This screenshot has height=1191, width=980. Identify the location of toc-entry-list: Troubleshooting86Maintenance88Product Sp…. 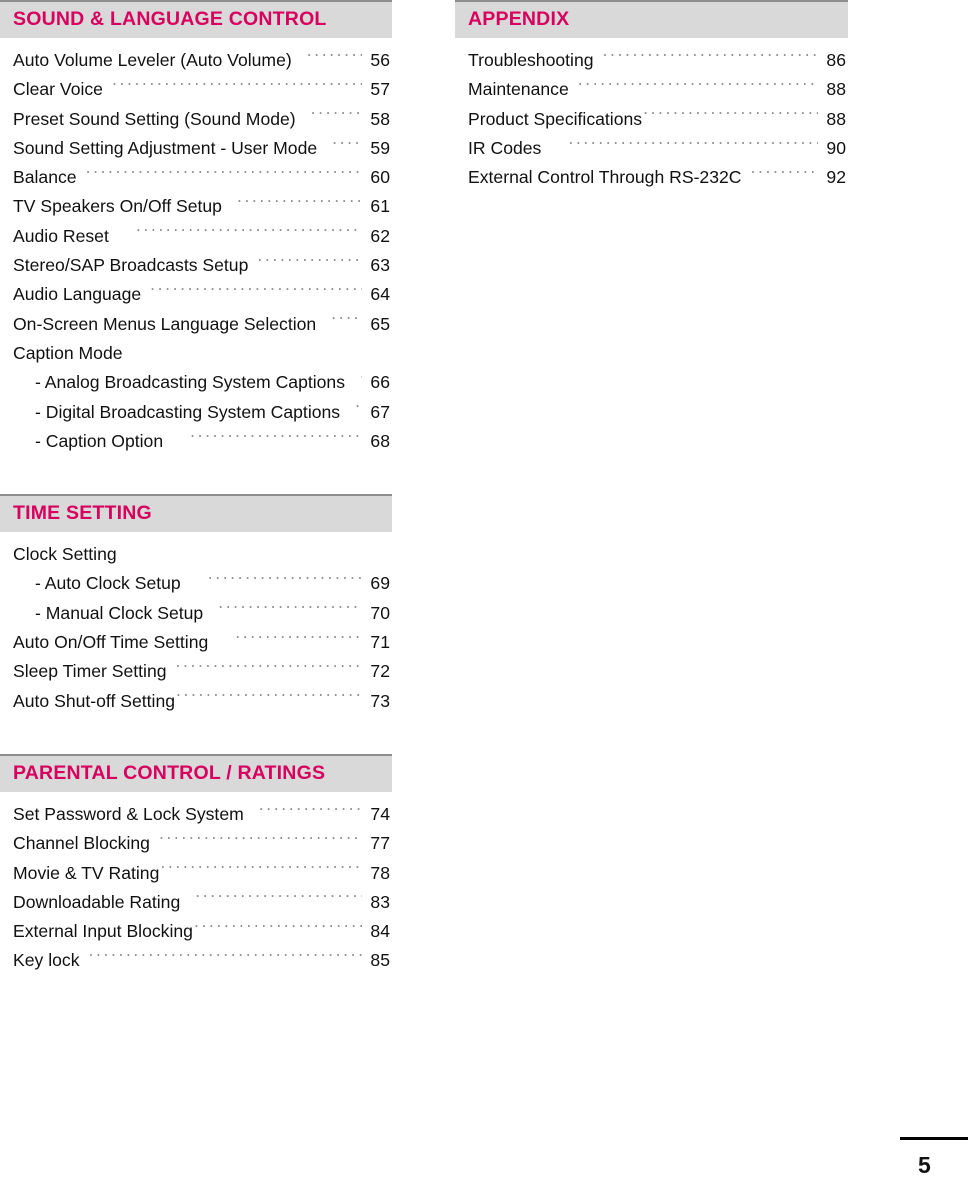
(651, 115).